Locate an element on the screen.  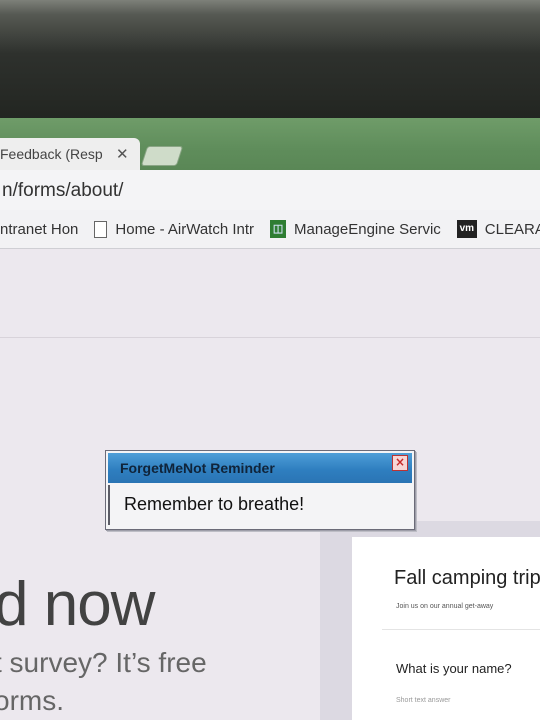
popup-title: ForgetMeNot Reminder is located at coordinates (197, 468).